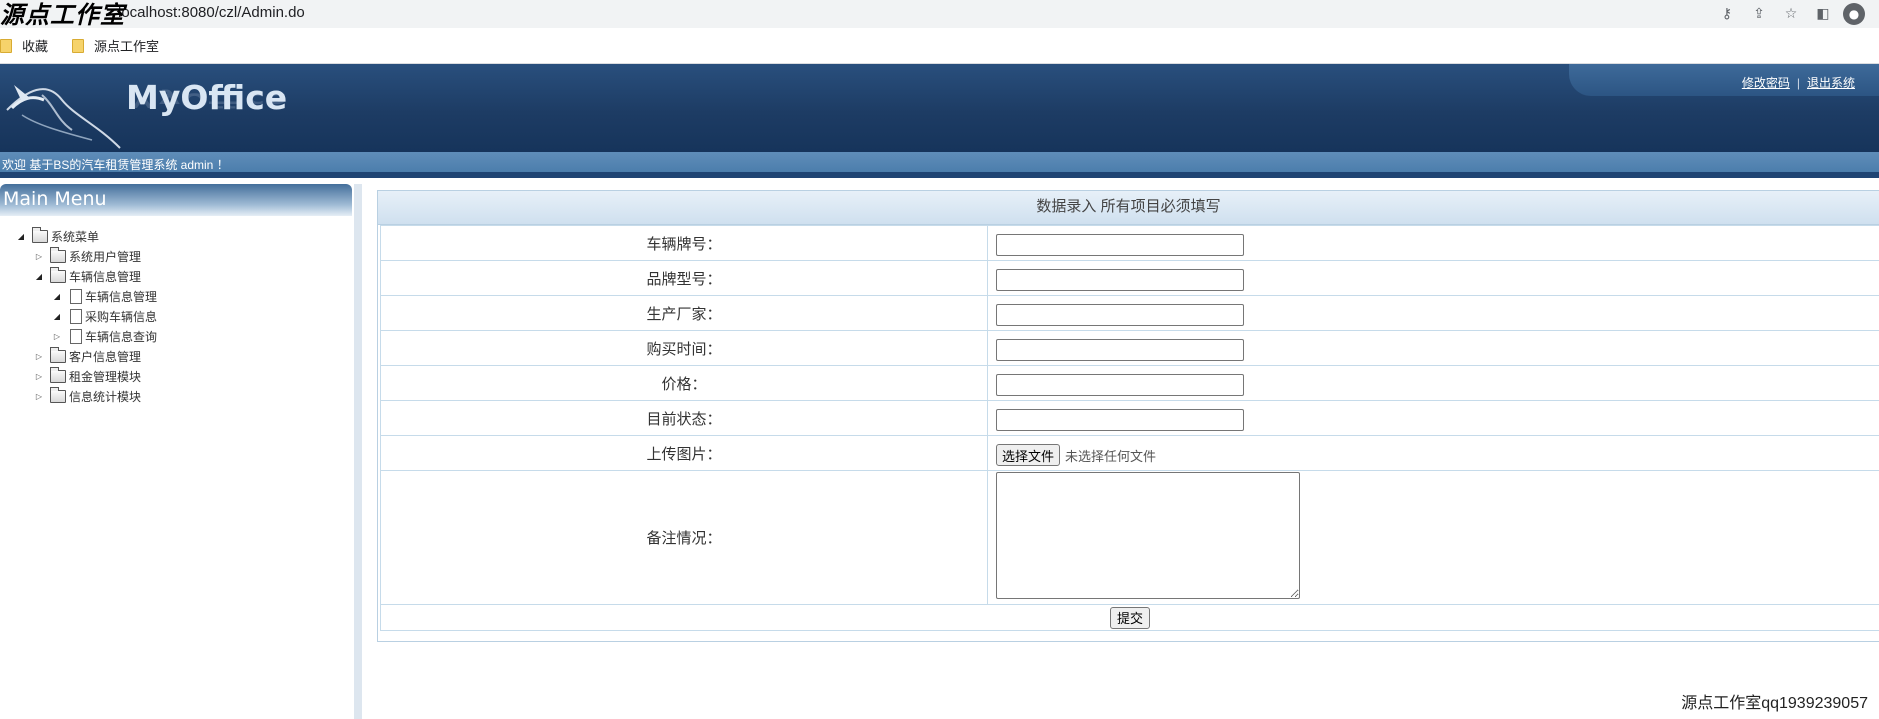 This screenshot has width=1879, height=719. I want to click on tree-item: ▷ 信息统计模块, so click(177, 396).